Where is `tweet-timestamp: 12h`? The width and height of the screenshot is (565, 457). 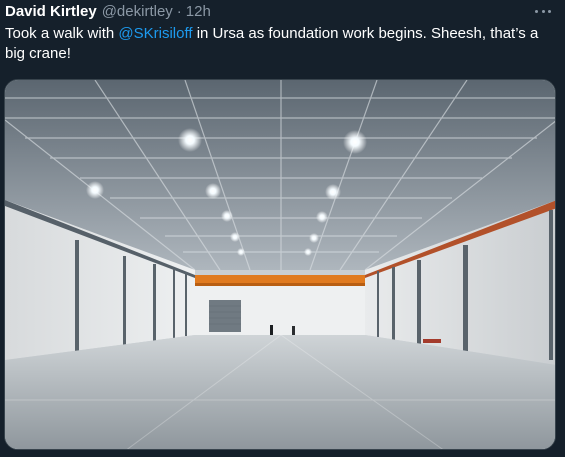 tweet-timestamp: 12h is located at coordinates (198, 11).